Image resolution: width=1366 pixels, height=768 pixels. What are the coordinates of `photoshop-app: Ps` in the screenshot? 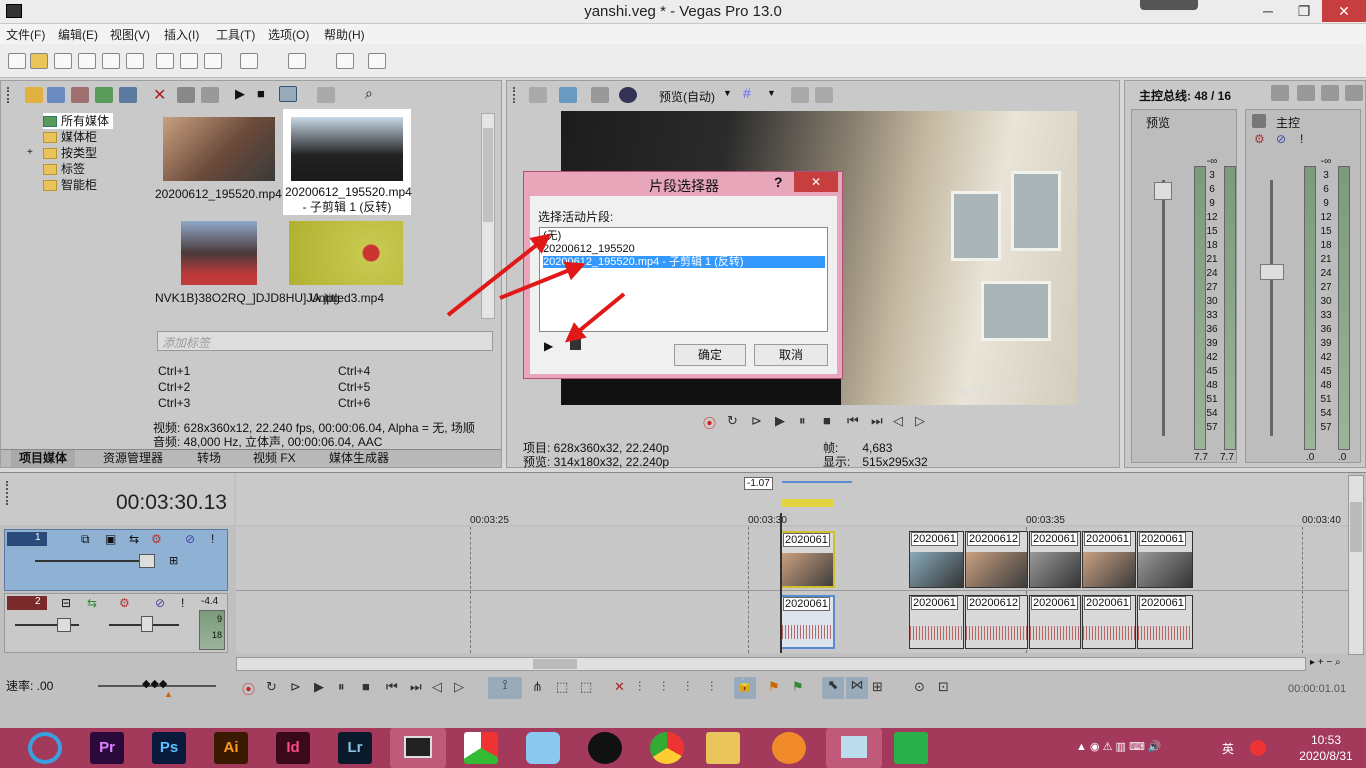 It's located at (169, 748).